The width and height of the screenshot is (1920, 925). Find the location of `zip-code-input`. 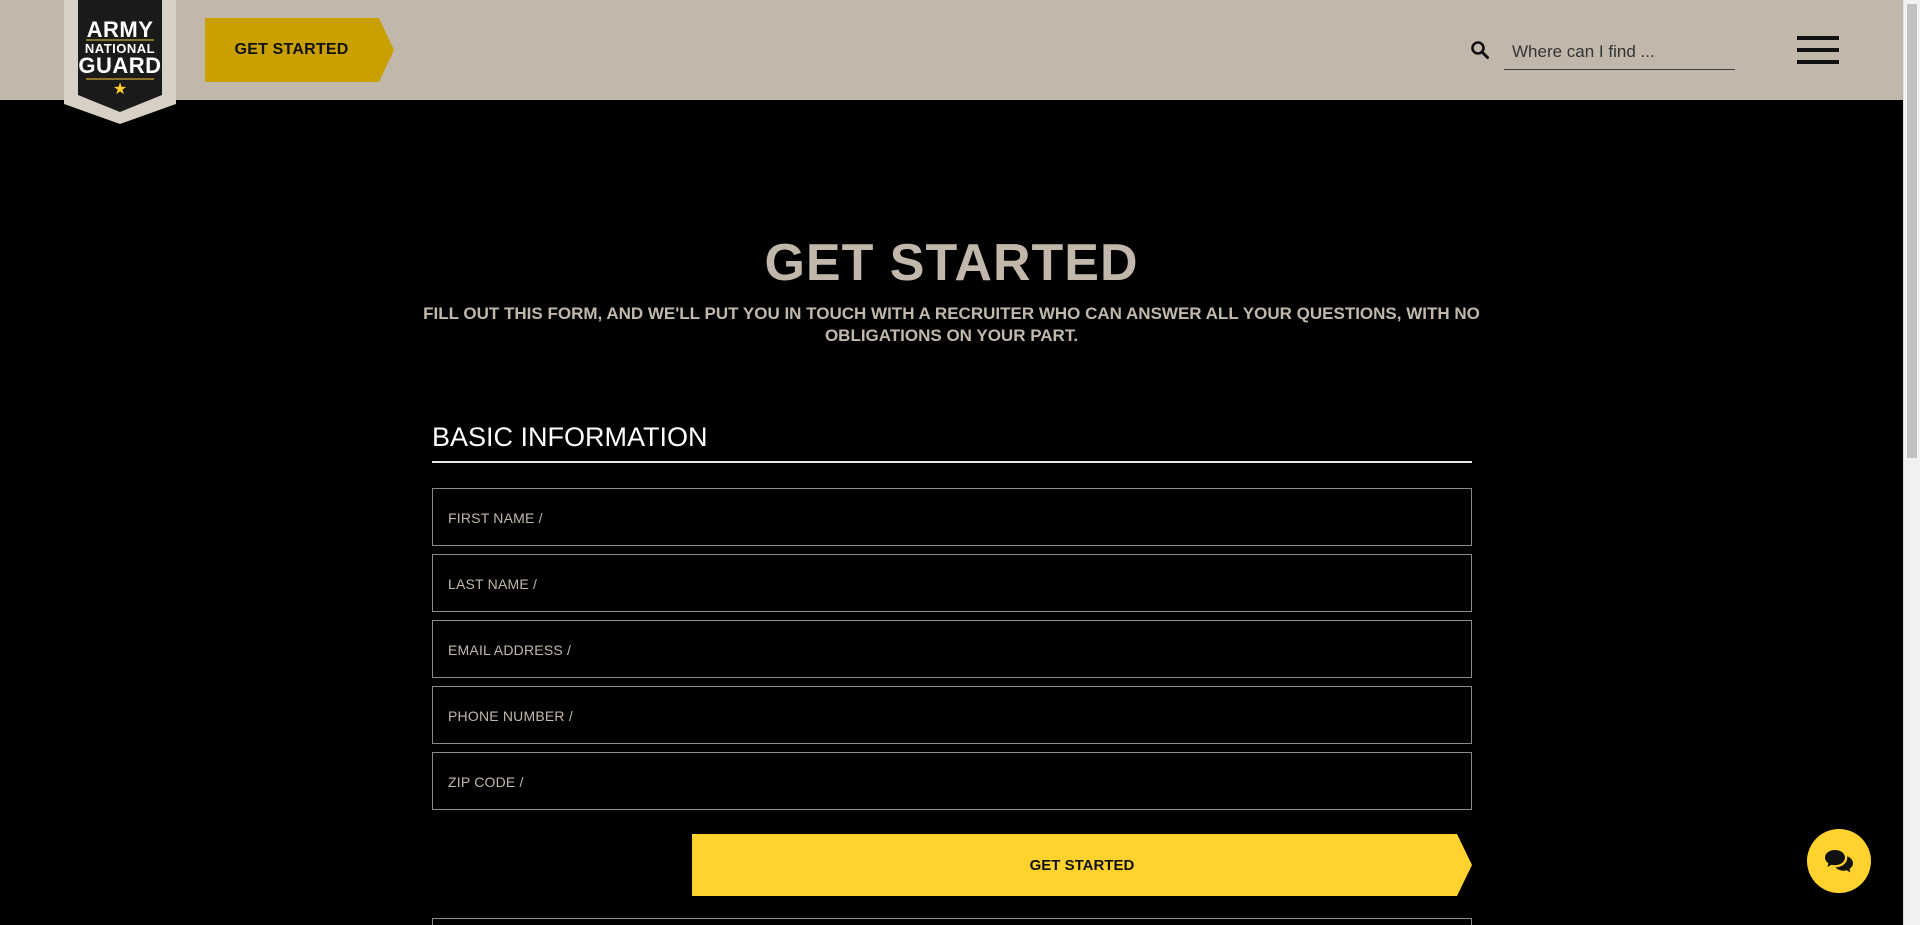

zip-code-input is located at coordinates (952, 781).